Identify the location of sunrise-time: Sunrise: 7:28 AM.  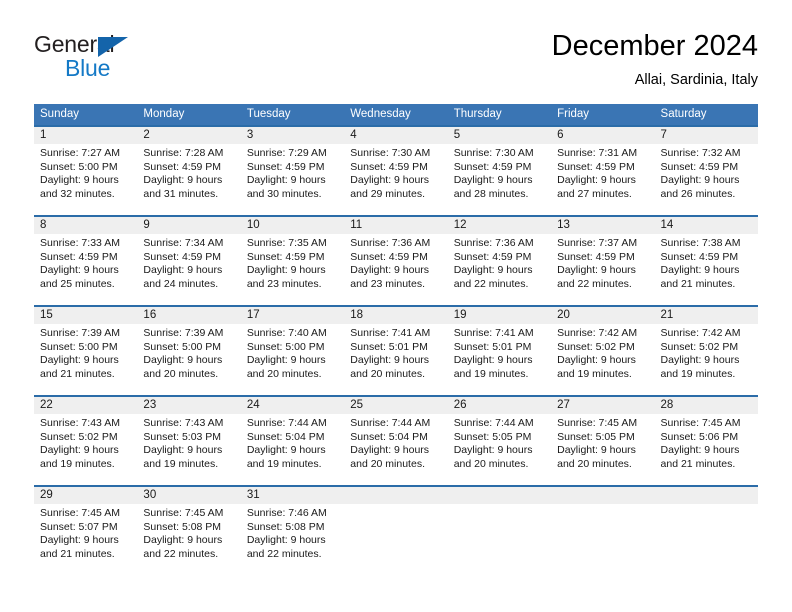
(183, 153).